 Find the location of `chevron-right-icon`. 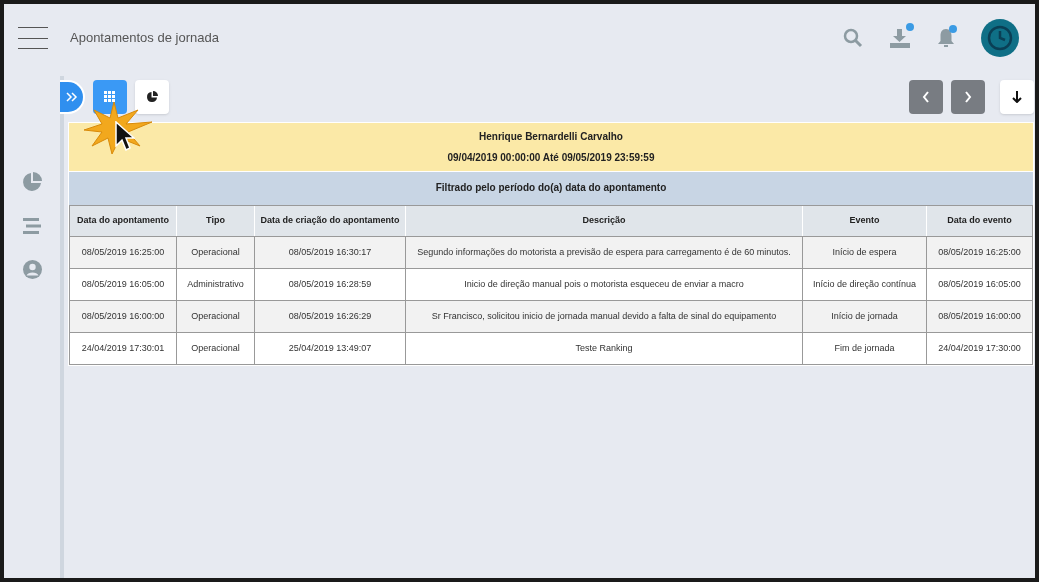

chevron-right-icon is located at coordinates (968, 97).